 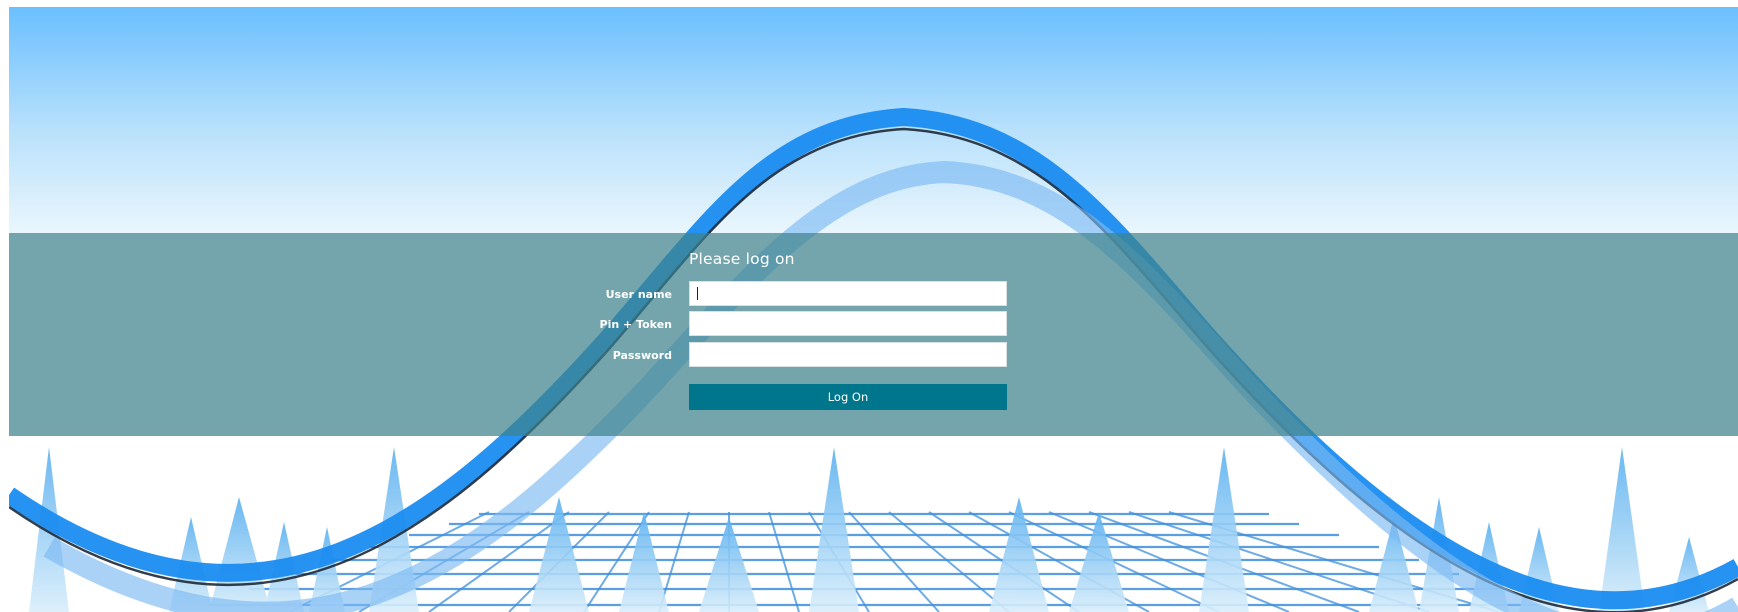 What do you see at coordinates (848, 354) in the screenshot?
I see `password-input` at bounding box center [848, 354].